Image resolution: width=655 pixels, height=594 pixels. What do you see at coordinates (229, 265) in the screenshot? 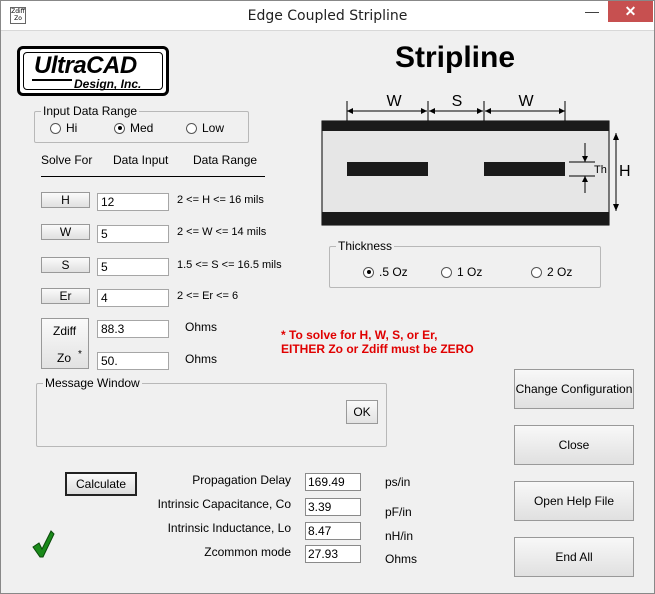
I see `s-range: 1.5 <= S <= 16.5 mils` at bounding box center [229, 265].